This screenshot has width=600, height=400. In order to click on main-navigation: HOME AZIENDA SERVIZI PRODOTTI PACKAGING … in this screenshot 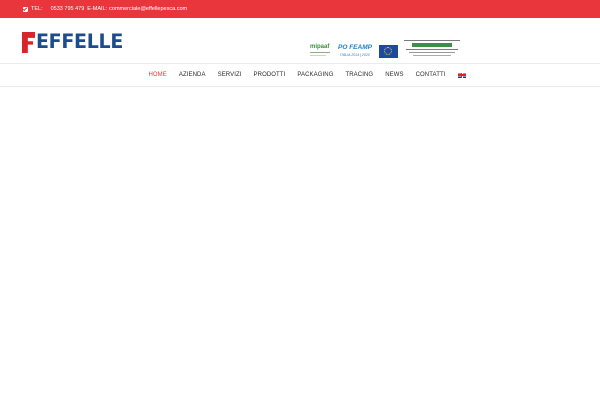, I will do `click(300, 75)`.